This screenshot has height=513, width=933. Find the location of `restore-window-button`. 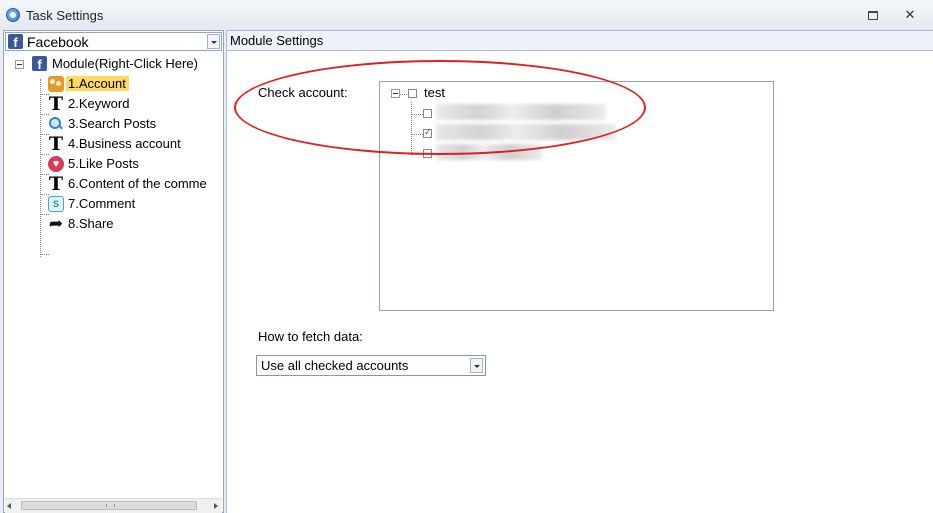

restore-window-button is located at coordinates (873, 15).